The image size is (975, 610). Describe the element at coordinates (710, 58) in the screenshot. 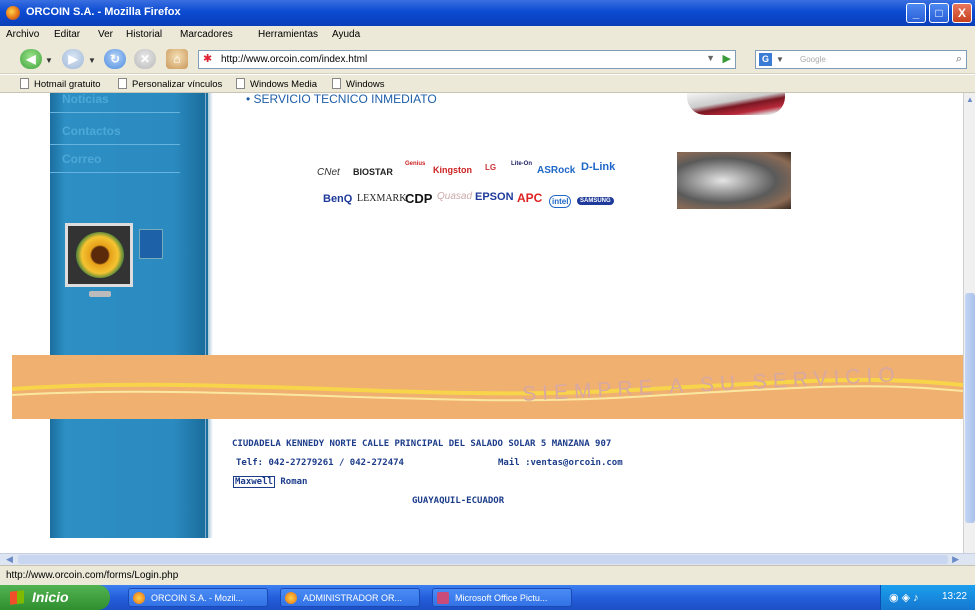

I see `url-history-dropdown-icon: ▼` at that location.